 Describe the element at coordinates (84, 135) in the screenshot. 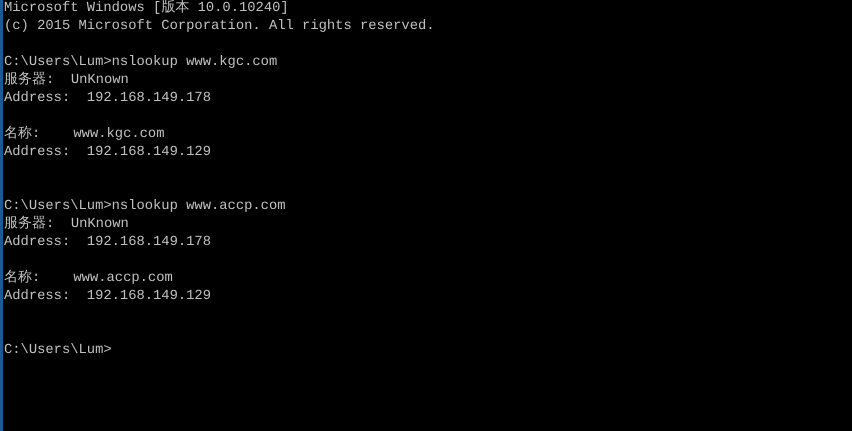

I see `console-line: 名称: www.kgc.com` at that location.